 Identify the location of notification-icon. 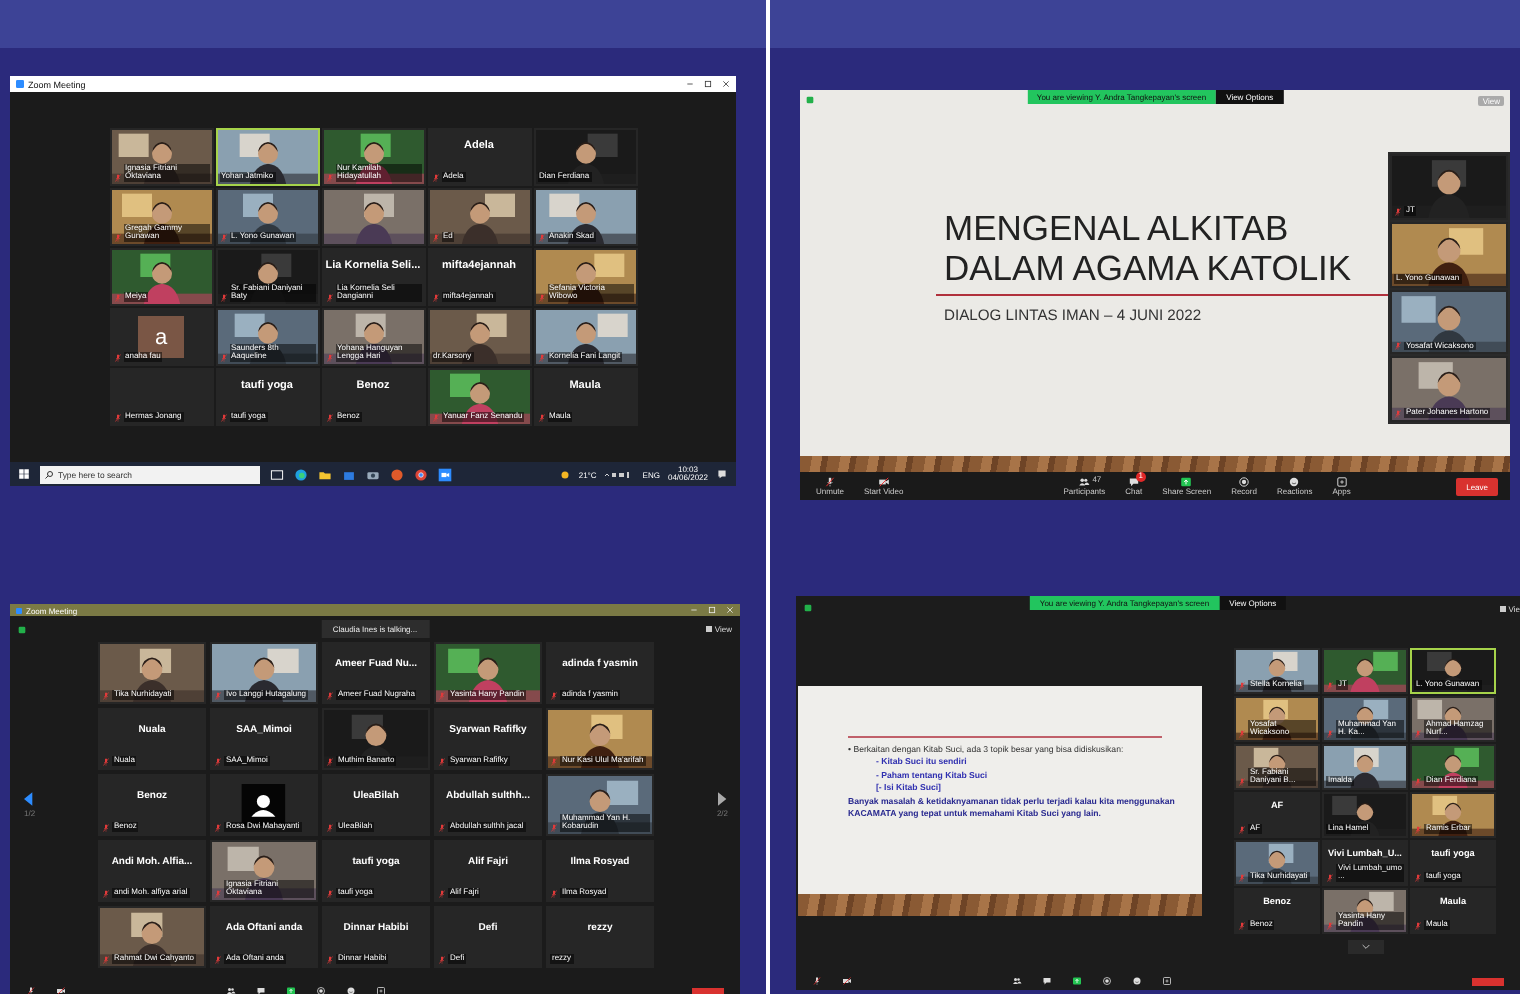
(722, 474).